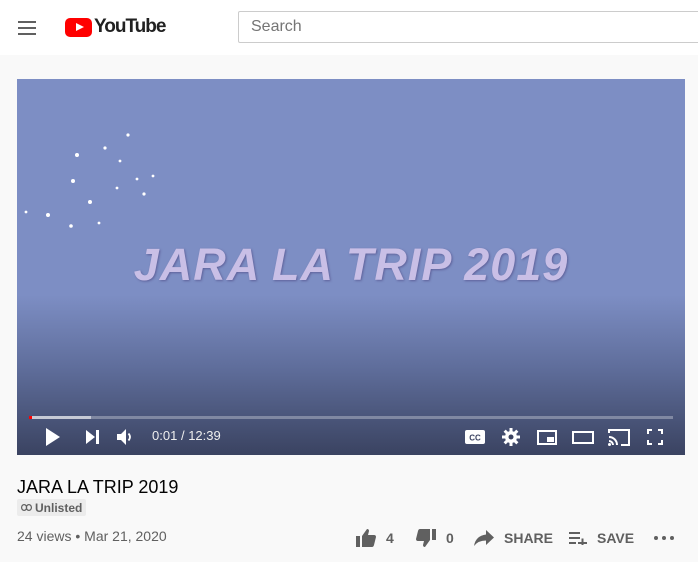 This screenshot has width=698, height=562. Describe the element at coordinates (390, 538) in the screenshot. I see `like-count: 4` at that location.